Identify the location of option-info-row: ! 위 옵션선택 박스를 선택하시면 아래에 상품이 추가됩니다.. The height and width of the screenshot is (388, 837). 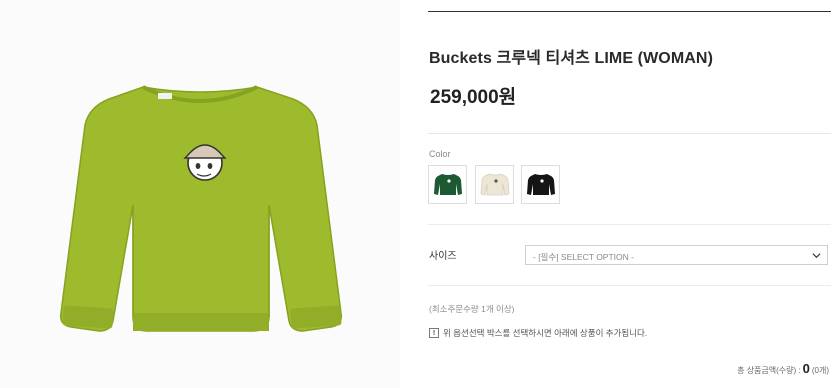
(538, 333).